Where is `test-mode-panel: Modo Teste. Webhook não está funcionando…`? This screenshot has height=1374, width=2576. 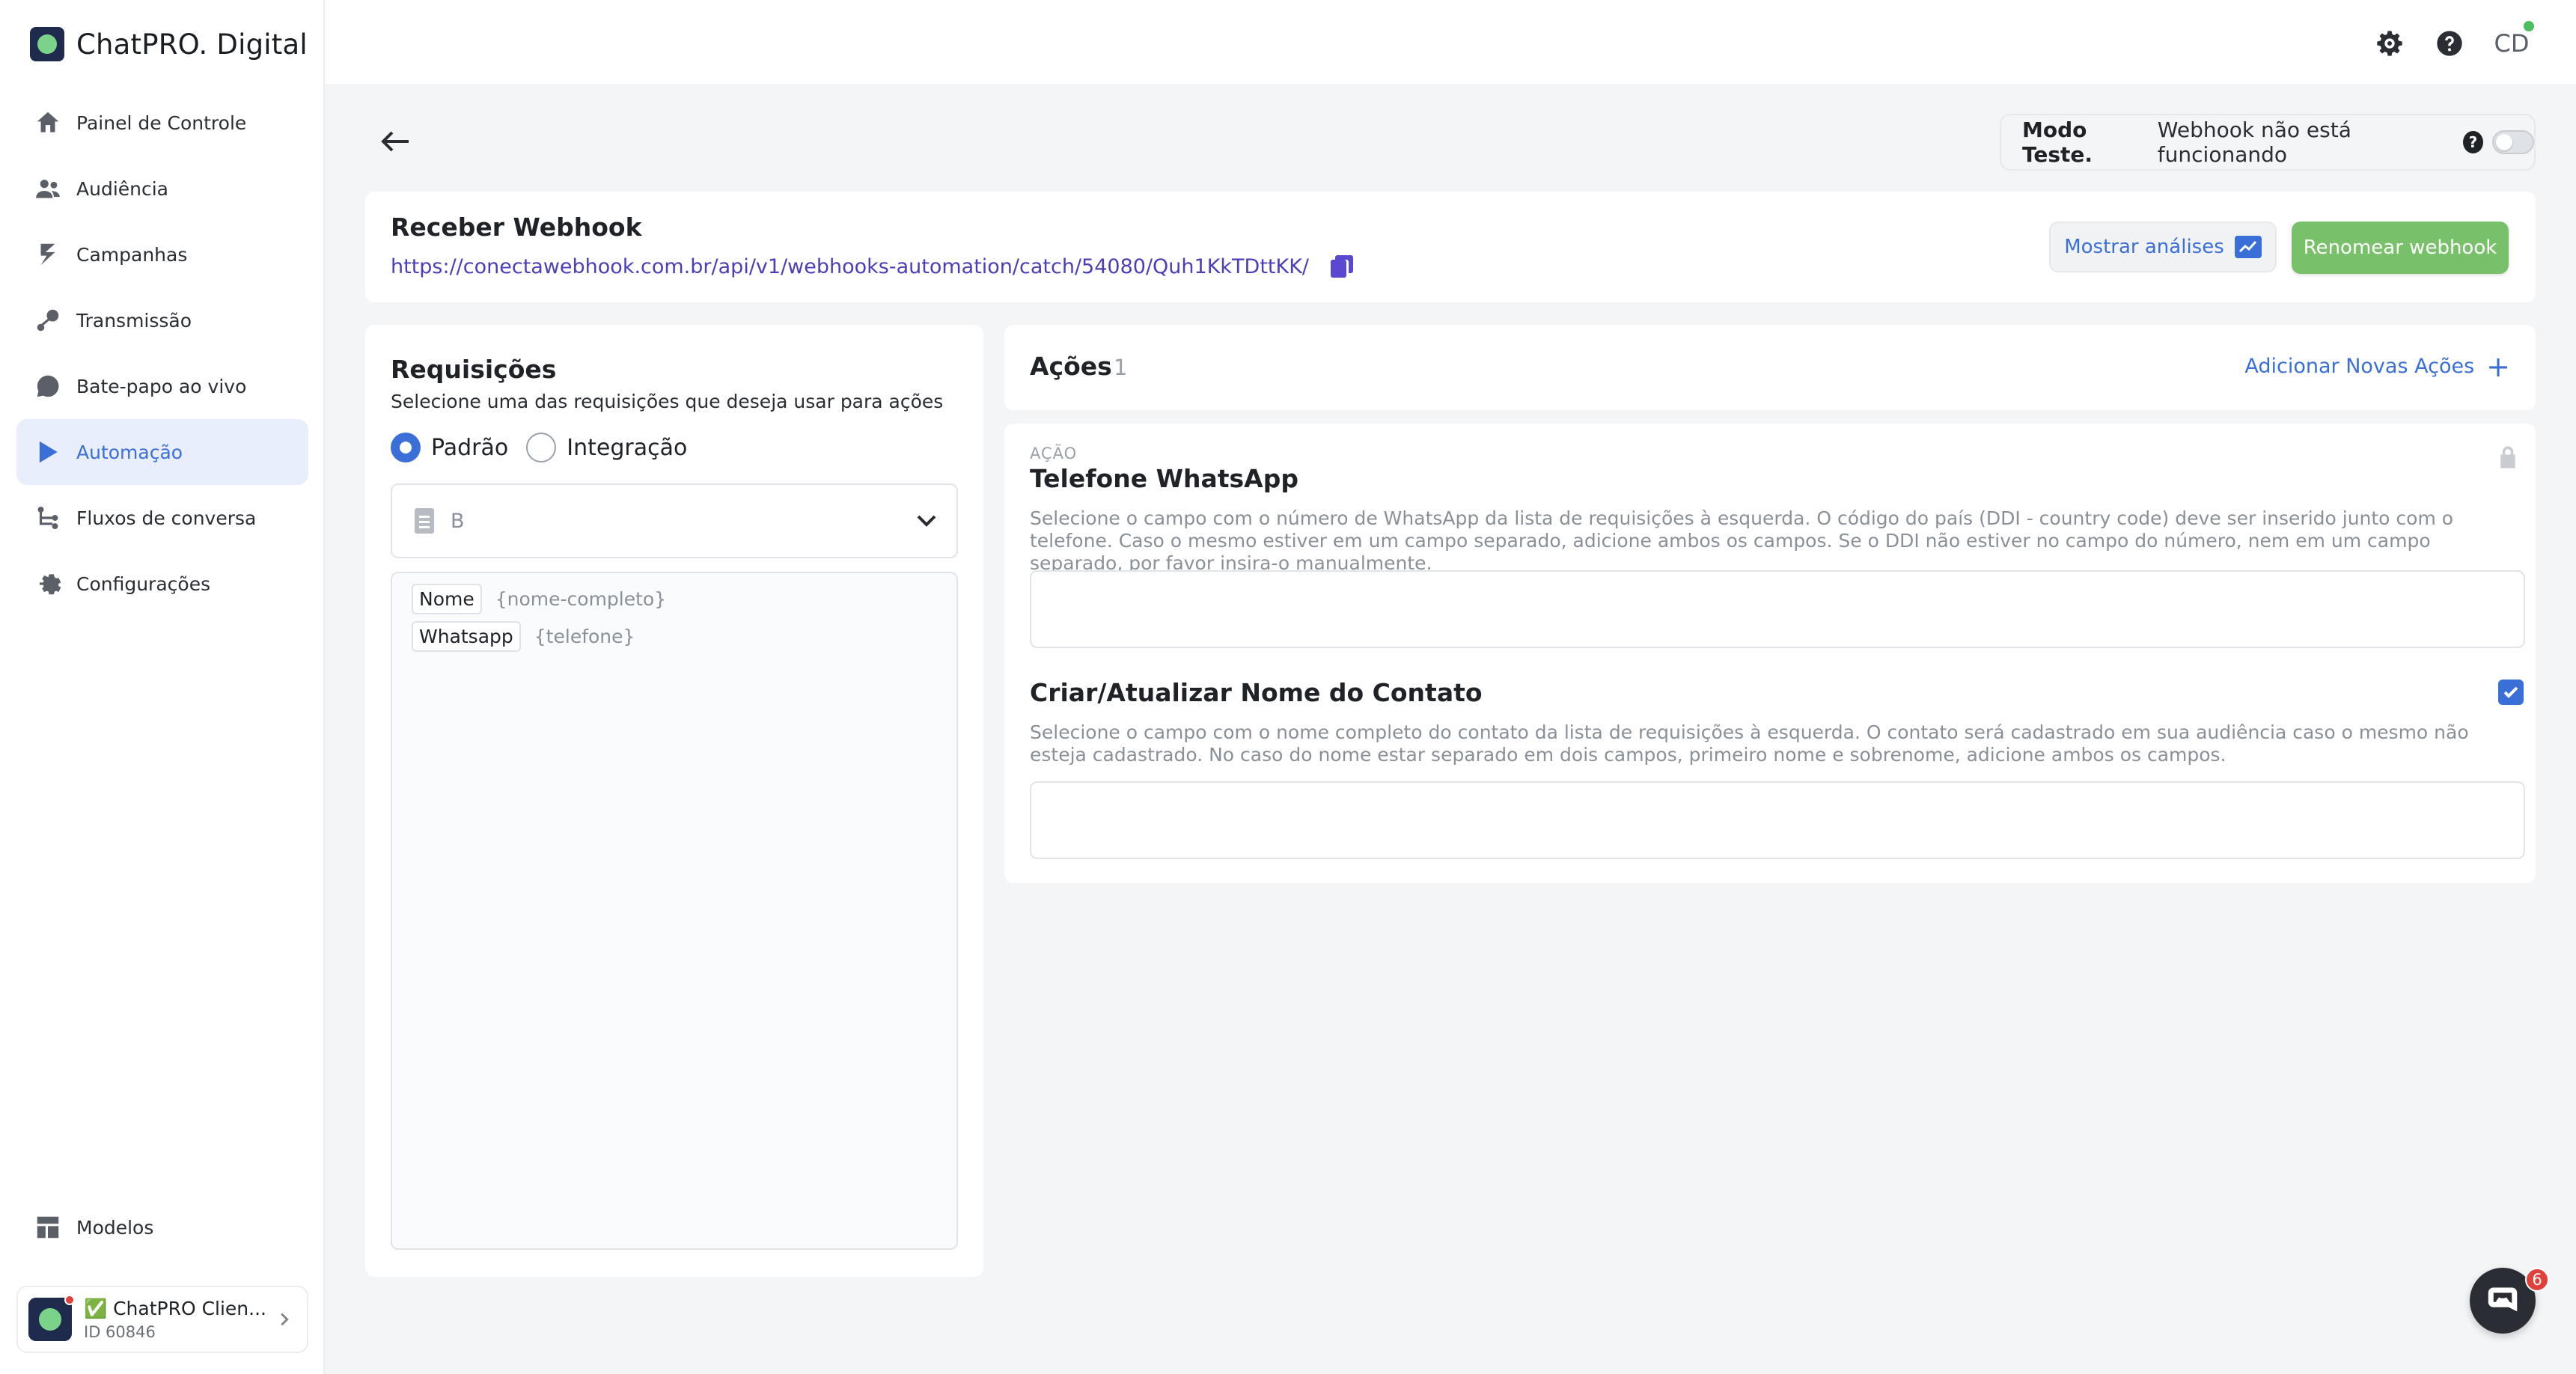 test-mode-panel: Modo Teste. Webhook não está funcionando… is located at coordinates (2268, 142).